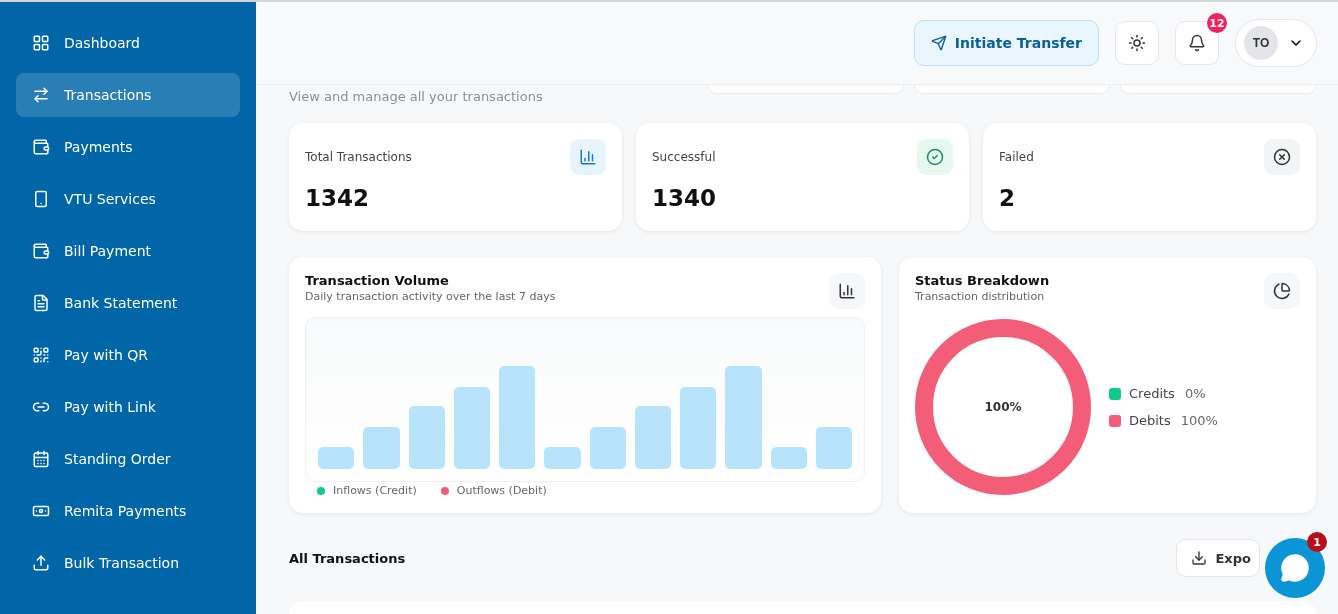 The image size is (1338, 614). Describe the element at coordinates (128, 355) in the screenshot. I see `sidebar-item: Pay with QR` at that location.